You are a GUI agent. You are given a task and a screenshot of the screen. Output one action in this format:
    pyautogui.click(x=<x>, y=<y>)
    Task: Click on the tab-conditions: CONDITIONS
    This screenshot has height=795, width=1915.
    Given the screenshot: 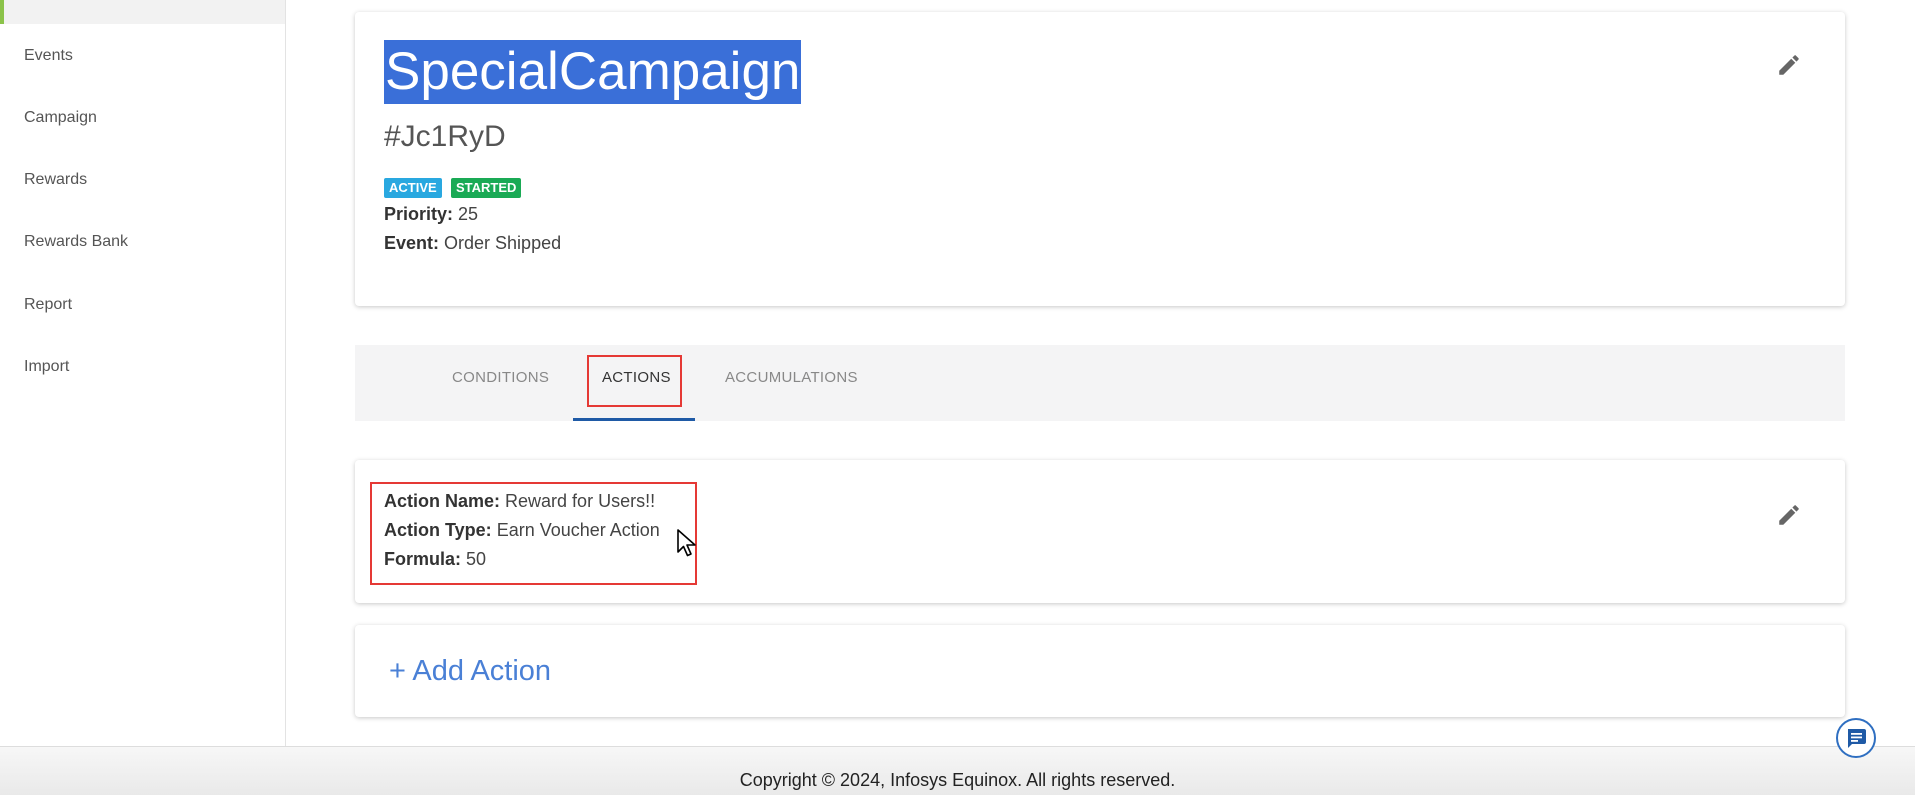 What is the action you would take?
    pyautogui.click(x=500, y=377)
    